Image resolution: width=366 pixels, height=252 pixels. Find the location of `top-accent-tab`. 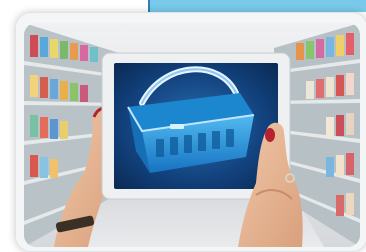

top-accent-tab is located at coordinates (257, 6).